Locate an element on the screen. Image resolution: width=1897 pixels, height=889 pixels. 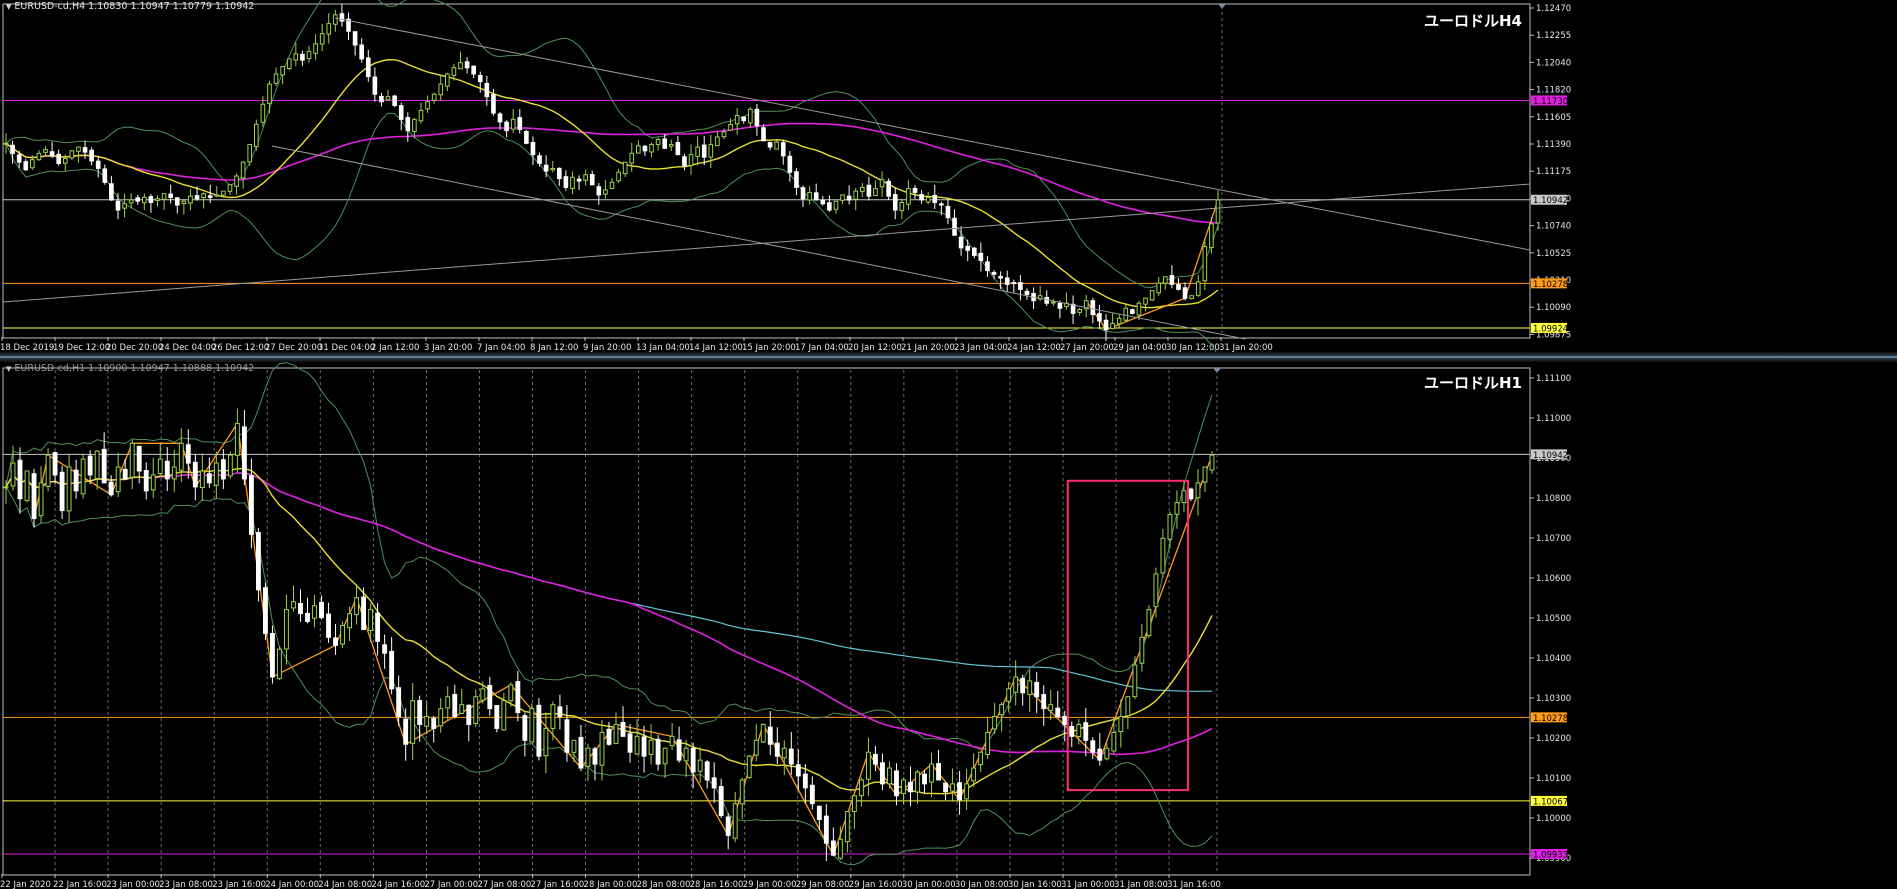
x-tick-label: 28 Jan 08:00 is located at coordinates (664, 884).